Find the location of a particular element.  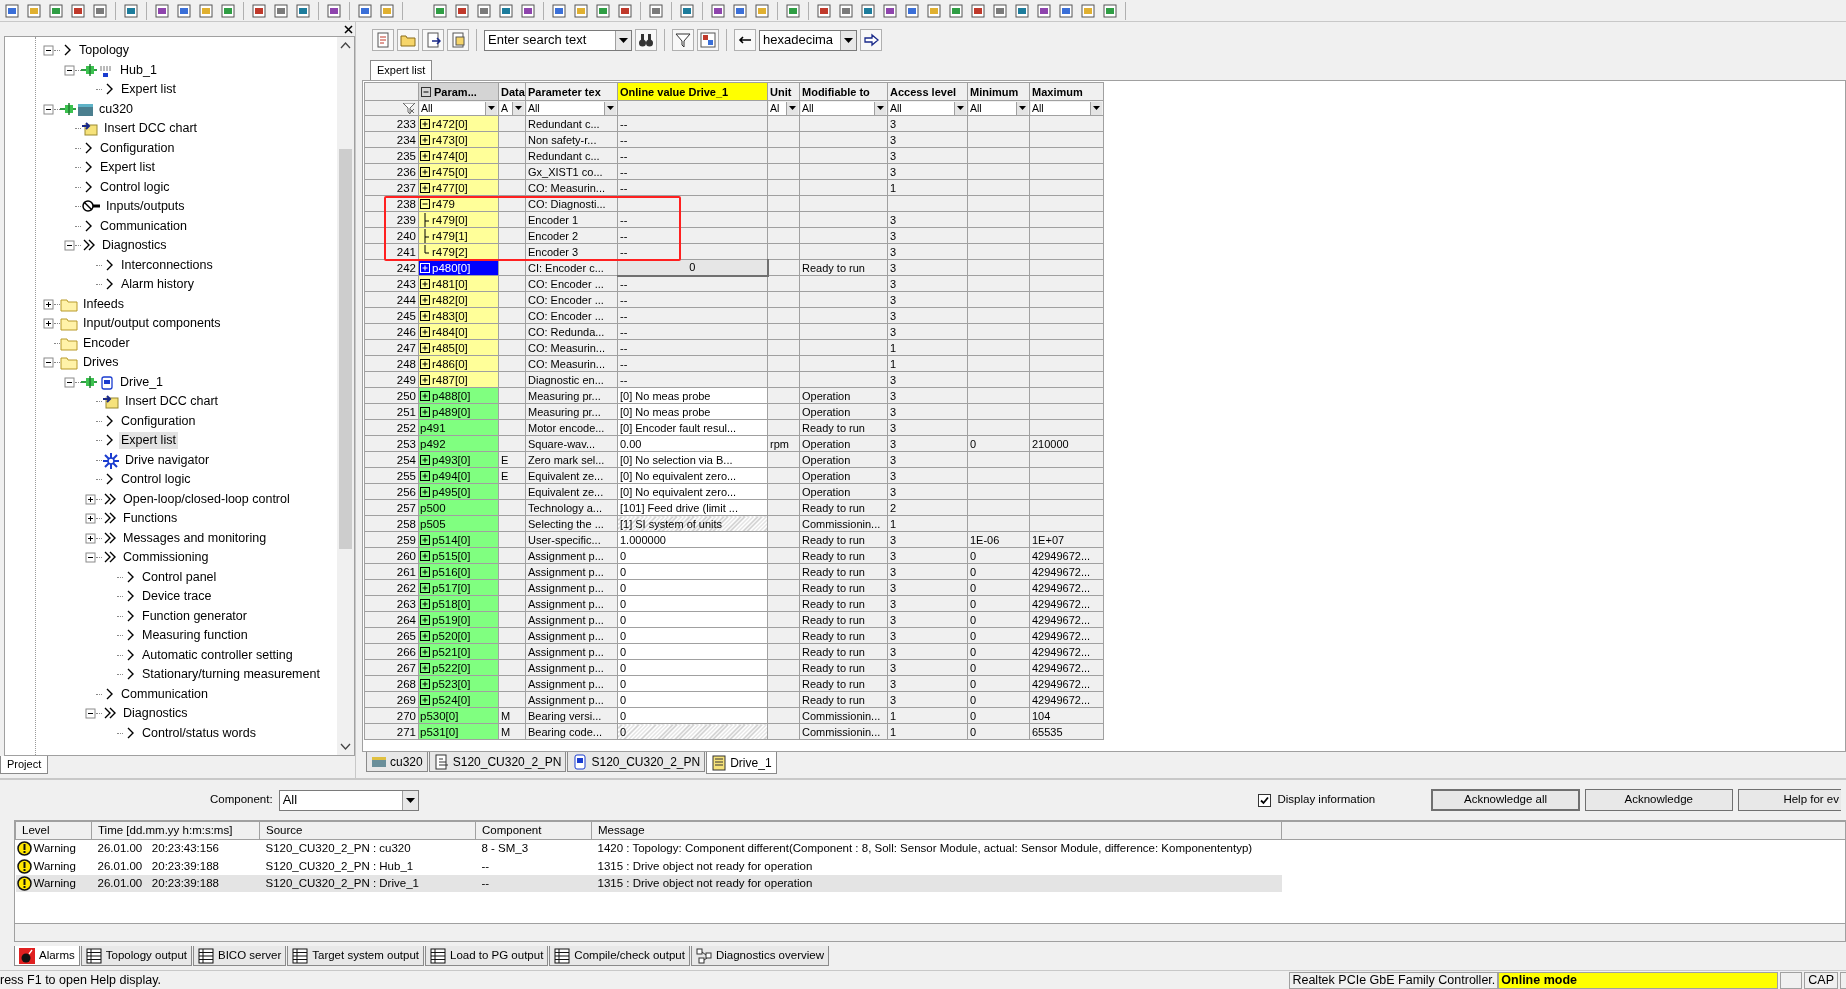

tree-item: Control/status words is located at coordinates (199, 733).